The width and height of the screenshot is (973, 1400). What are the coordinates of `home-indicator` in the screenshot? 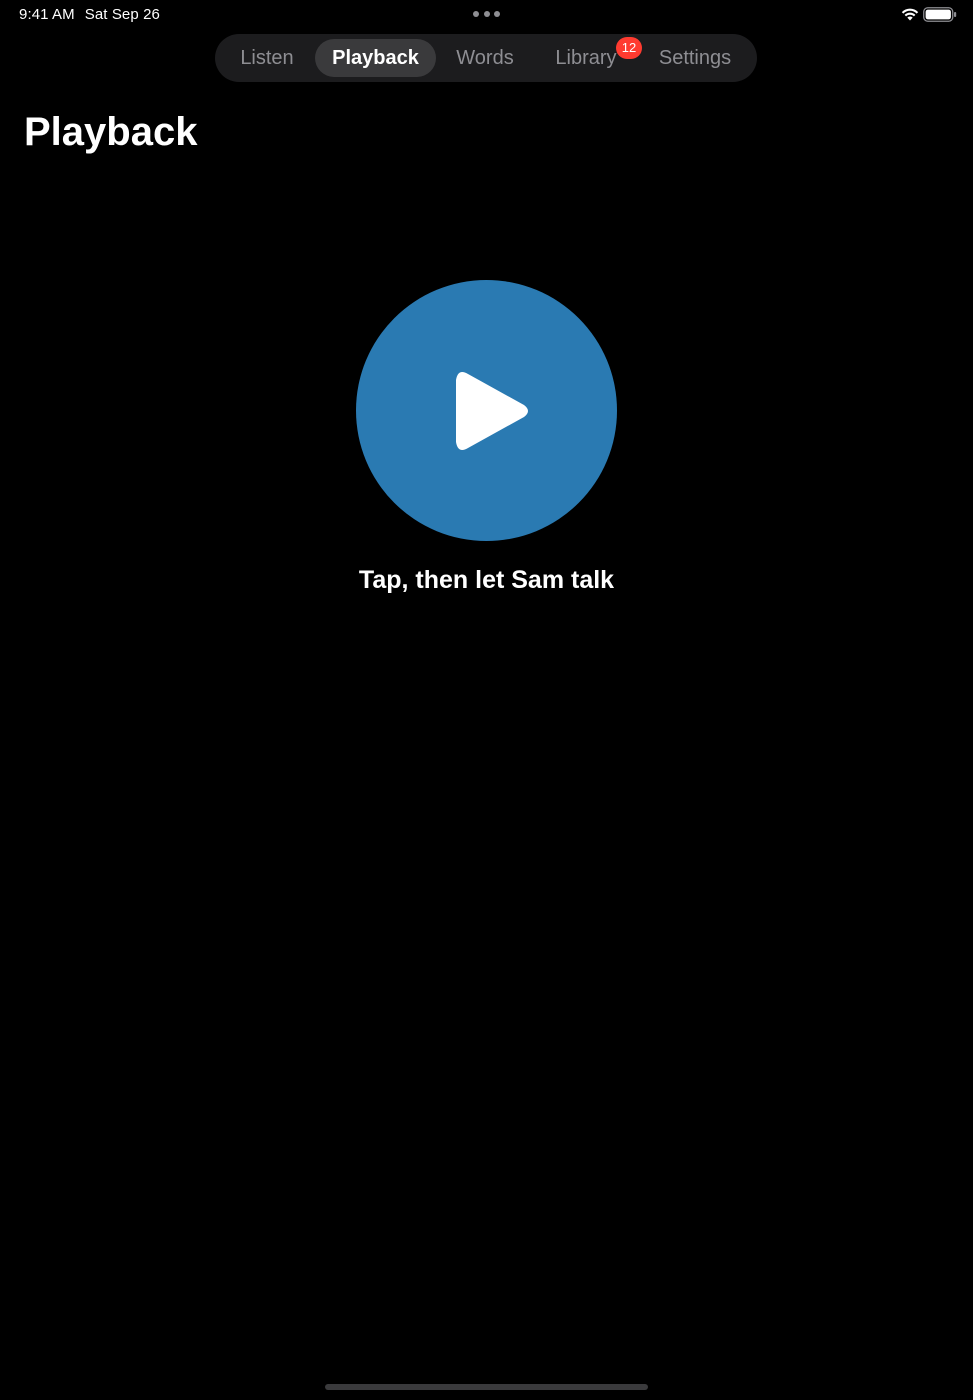 It's located at (486, 1387).